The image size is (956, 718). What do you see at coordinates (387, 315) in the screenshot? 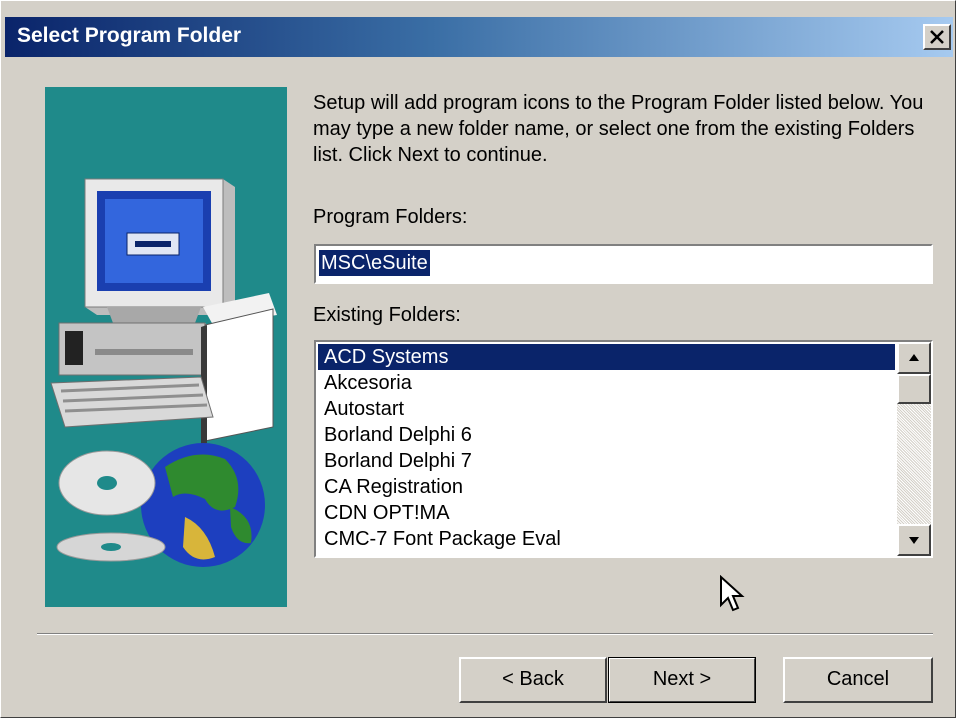
I see `existing-folders-label: Existing Folders:` at bounding box center [387, 315].